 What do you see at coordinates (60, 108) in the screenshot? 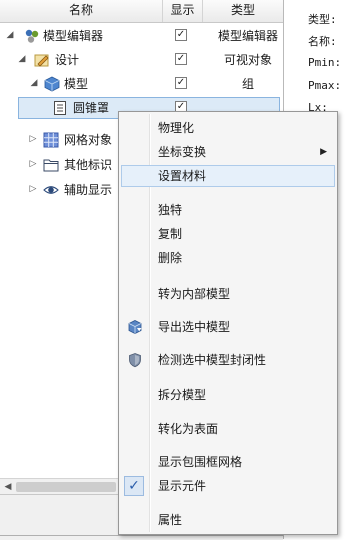
I see `document-icon` at bounding box center [60, 108].